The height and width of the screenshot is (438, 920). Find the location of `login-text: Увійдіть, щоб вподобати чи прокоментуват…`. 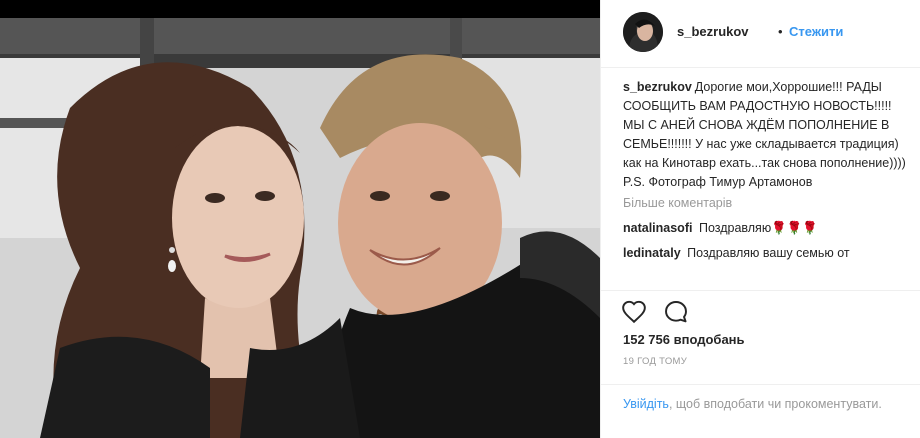

login-text: Увійдіть, щоб вподобати чи прокоментуват… is located at coordinates (758, 404).